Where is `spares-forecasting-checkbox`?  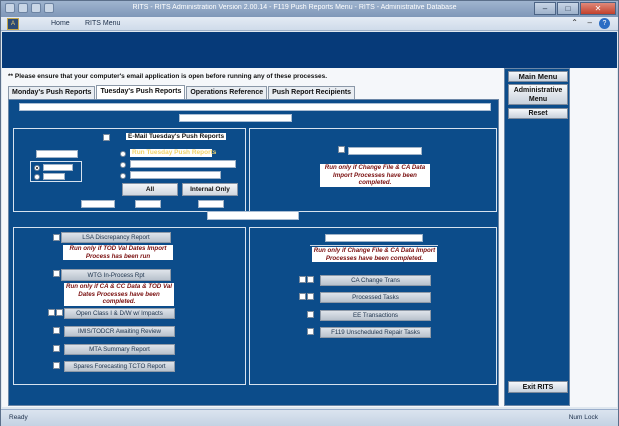 spares-forecasting-checkbox is located at coordinates (56, 365).